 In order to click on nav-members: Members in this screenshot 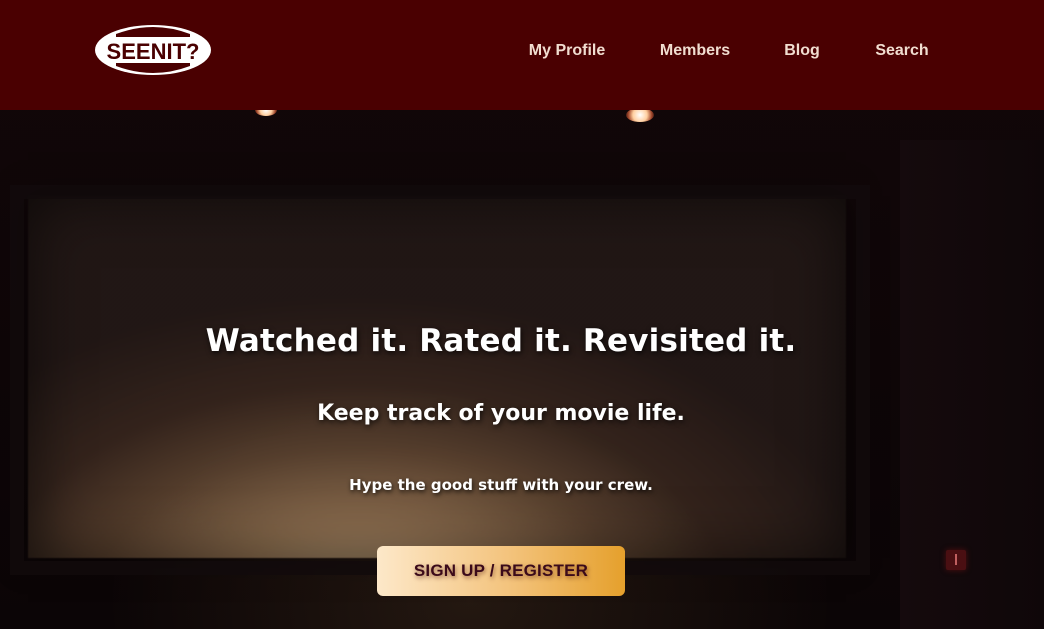, I will do `click(695, 52)`.